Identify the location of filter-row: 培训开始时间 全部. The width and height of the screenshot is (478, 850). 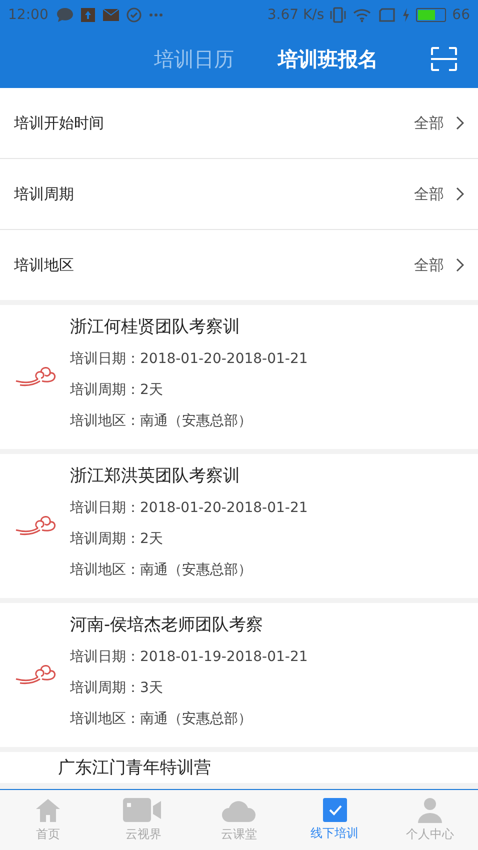
(239, 123).